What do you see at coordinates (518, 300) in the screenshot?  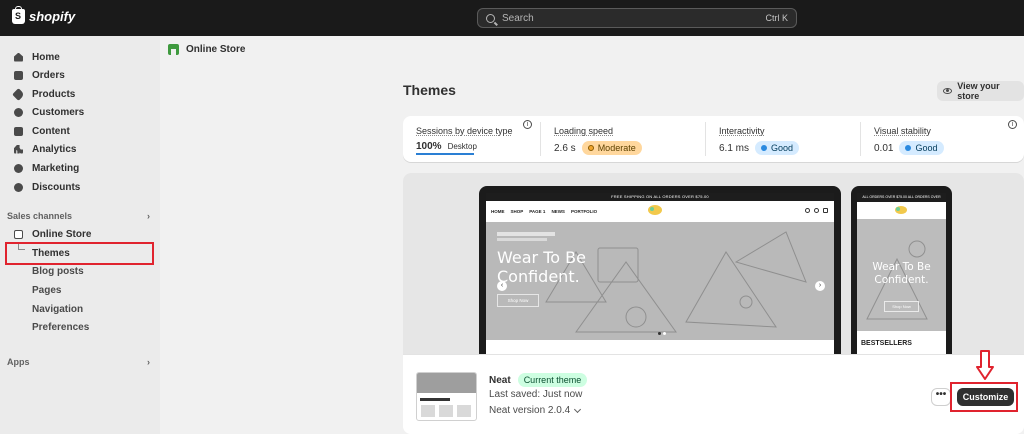 I see `shop-now-button: Shop Now` at bounding box center [518, 300].